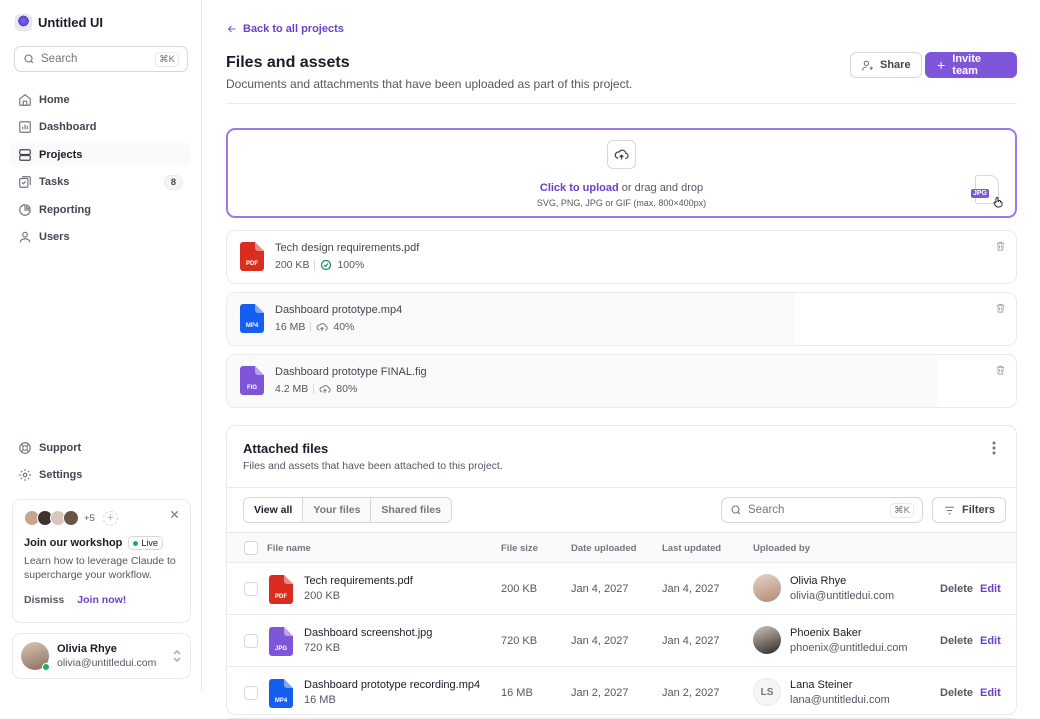 The width and height of the screenshot is (1040, 719). I want to click on filters-button: Filters, so click(969, 510).